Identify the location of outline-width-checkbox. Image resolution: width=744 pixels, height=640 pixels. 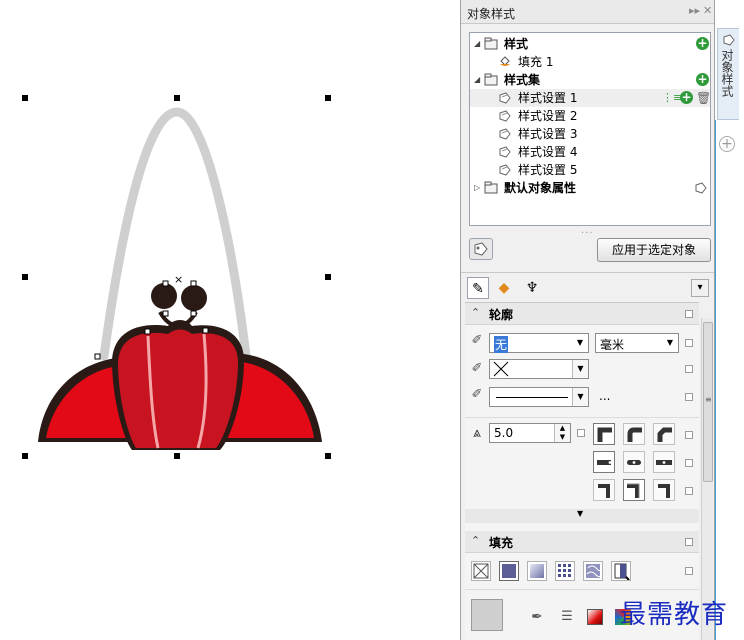
(689, 343).